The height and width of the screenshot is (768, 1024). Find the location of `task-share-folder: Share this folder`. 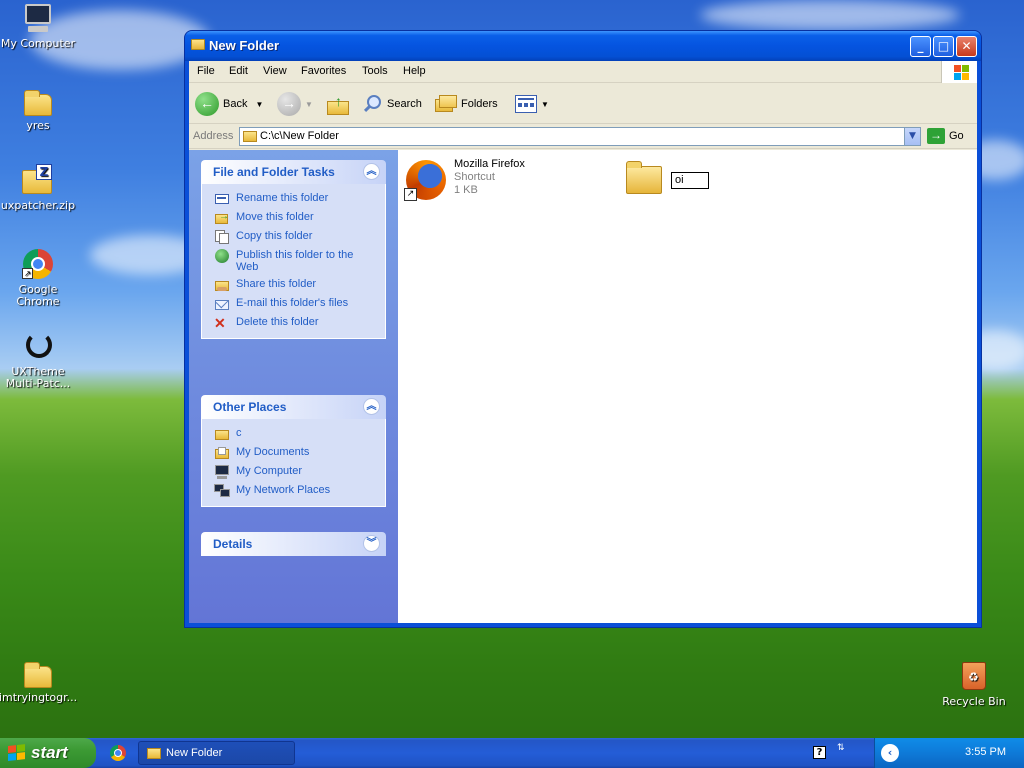

task-share-folder: Share this folder is located at coordinates (295, 285).